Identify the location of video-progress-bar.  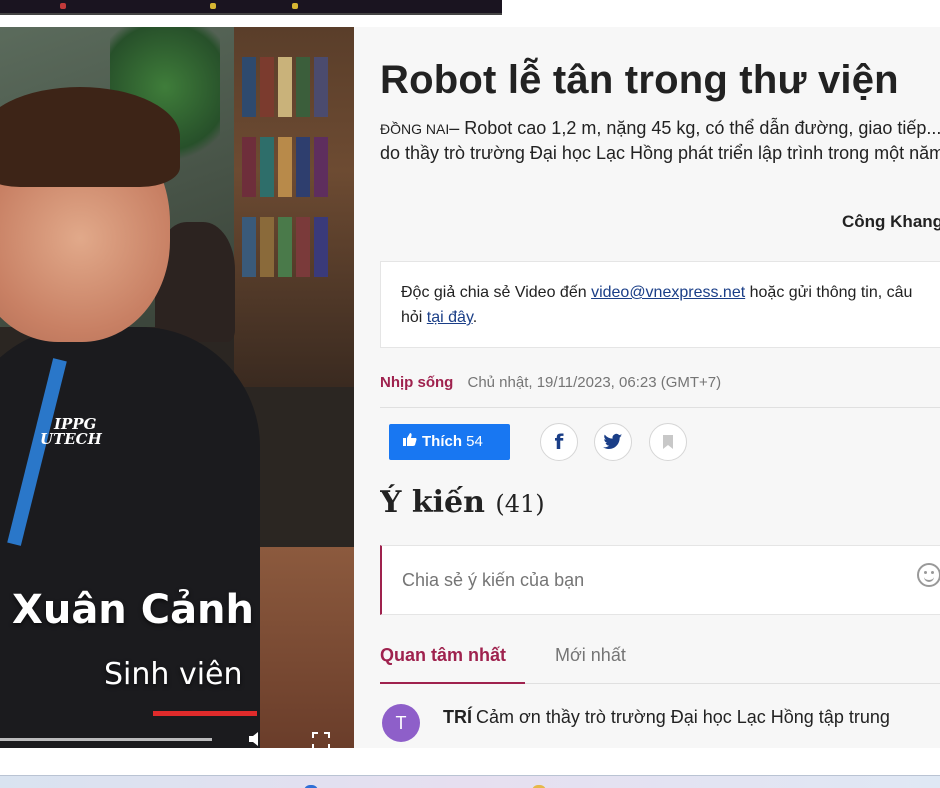
(106, 739).